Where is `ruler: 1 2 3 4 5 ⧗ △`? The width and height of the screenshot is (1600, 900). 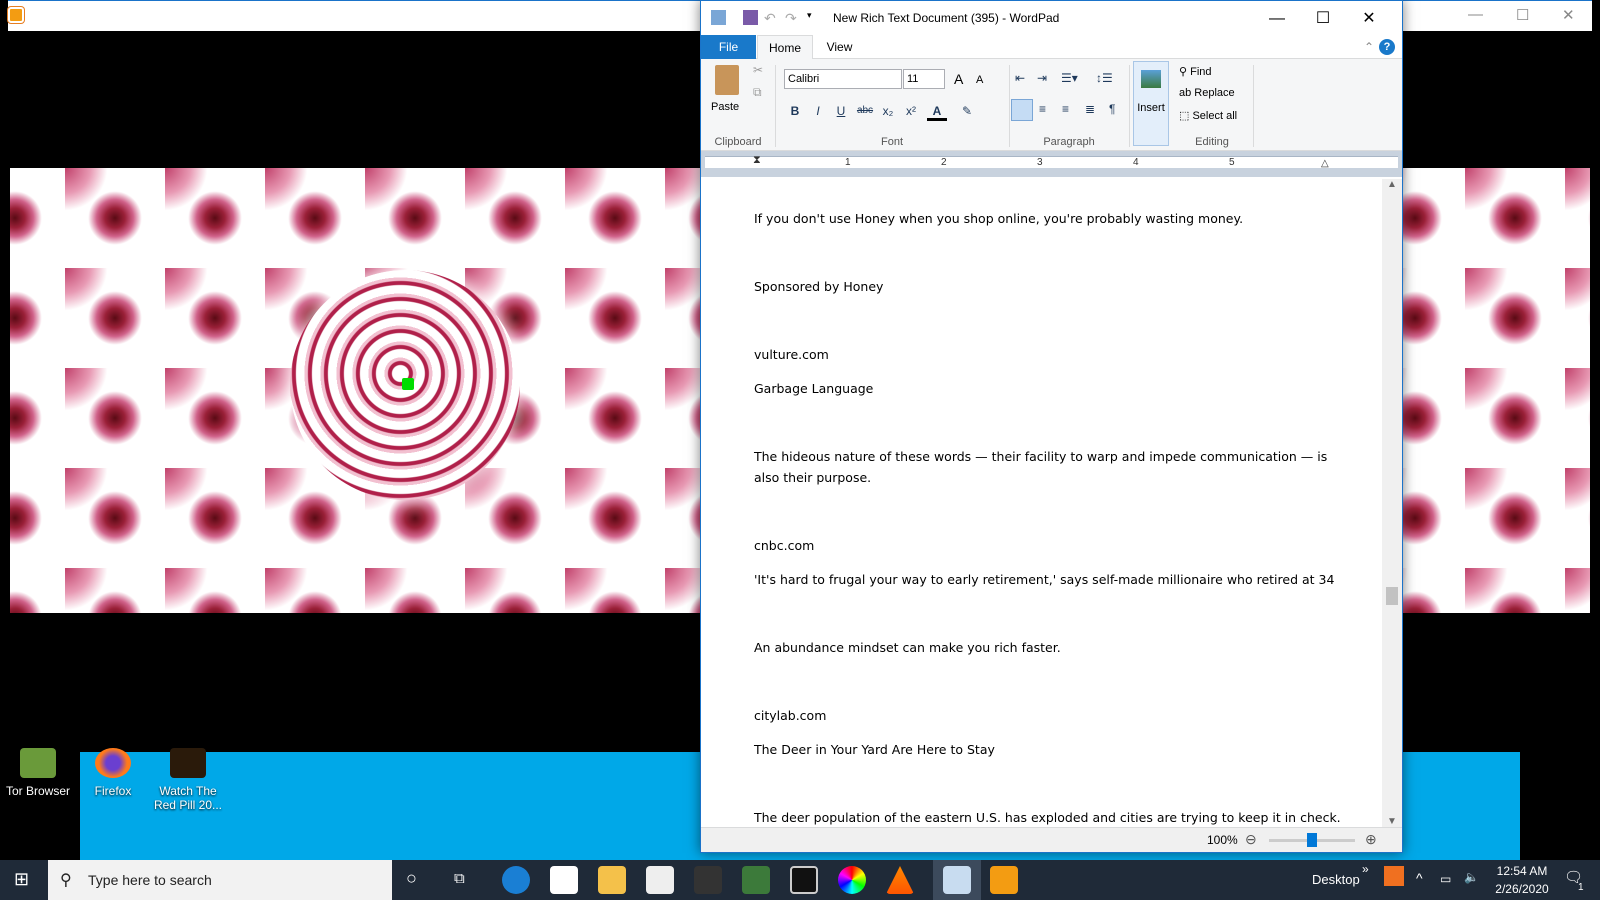 ruler: 1 2 3 4 5 ⧗ △ is located at coordinates (1051, 164).